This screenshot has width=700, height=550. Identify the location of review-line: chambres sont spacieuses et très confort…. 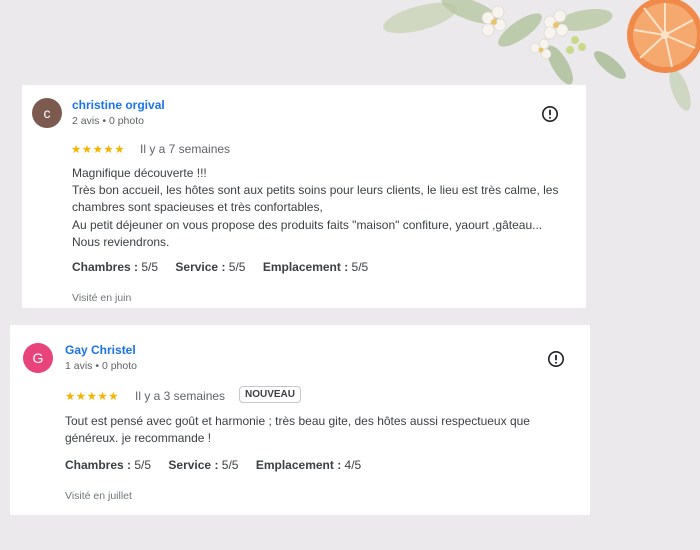
(197, 207).